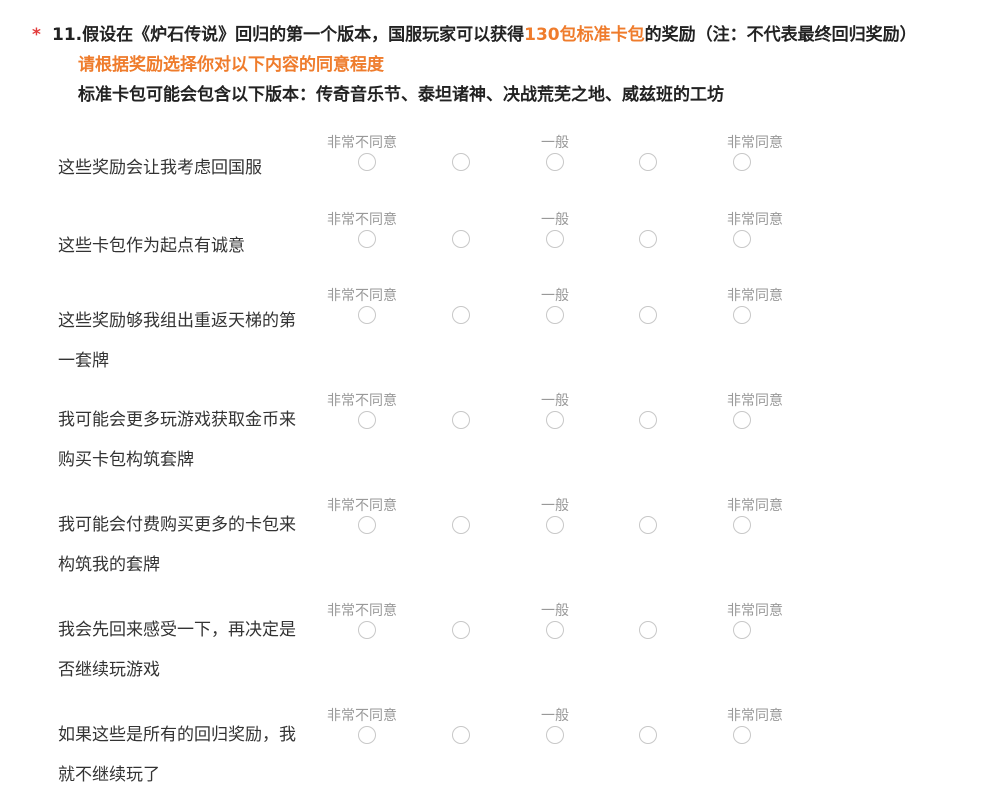 Image resolution: width=1000 pixels, height=800 pixels. What do you see at coordinates (160, 168) in the screenshot?
I see `row-label: 这些奖励会让我考虑回国服` at bounding box center [160, 168].